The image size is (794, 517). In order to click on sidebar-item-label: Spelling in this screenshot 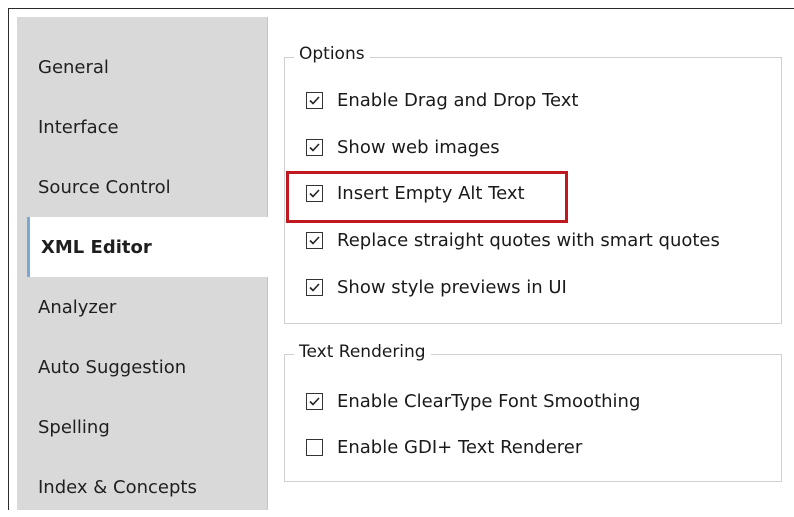, I will do `click(74, 427)`.